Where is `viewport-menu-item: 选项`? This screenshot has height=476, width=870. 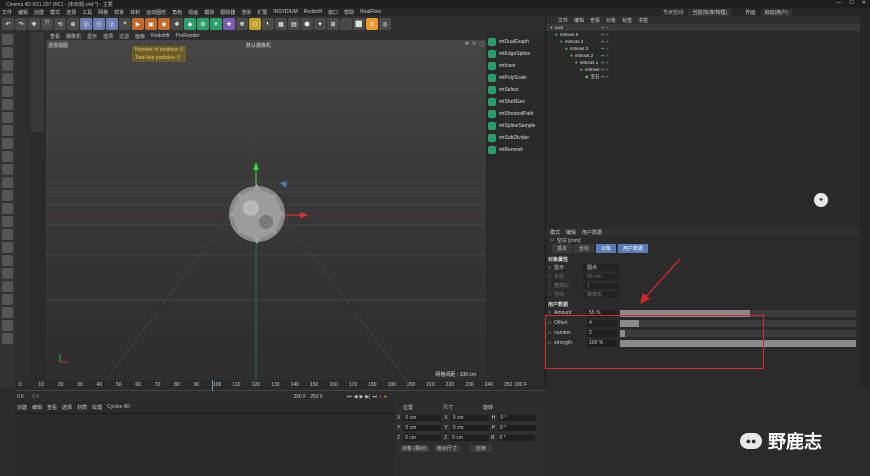 viewport-menu-item: 选项 is located at coordinates (108, 36).